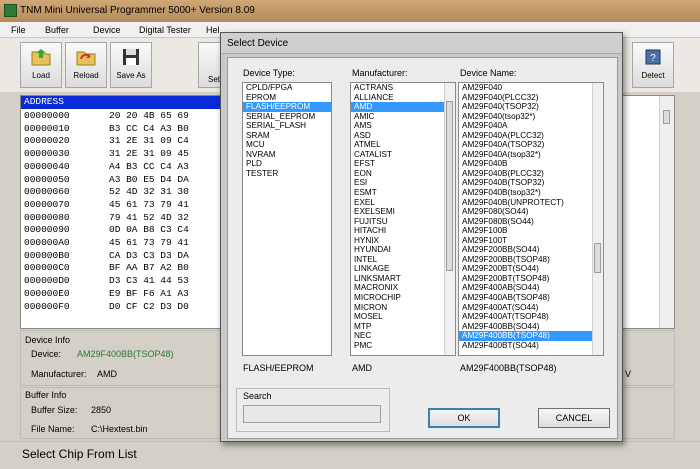 The height and width of the screenshot is (469, 700). I want to click on reload-button: Reload, so click(86, 65).